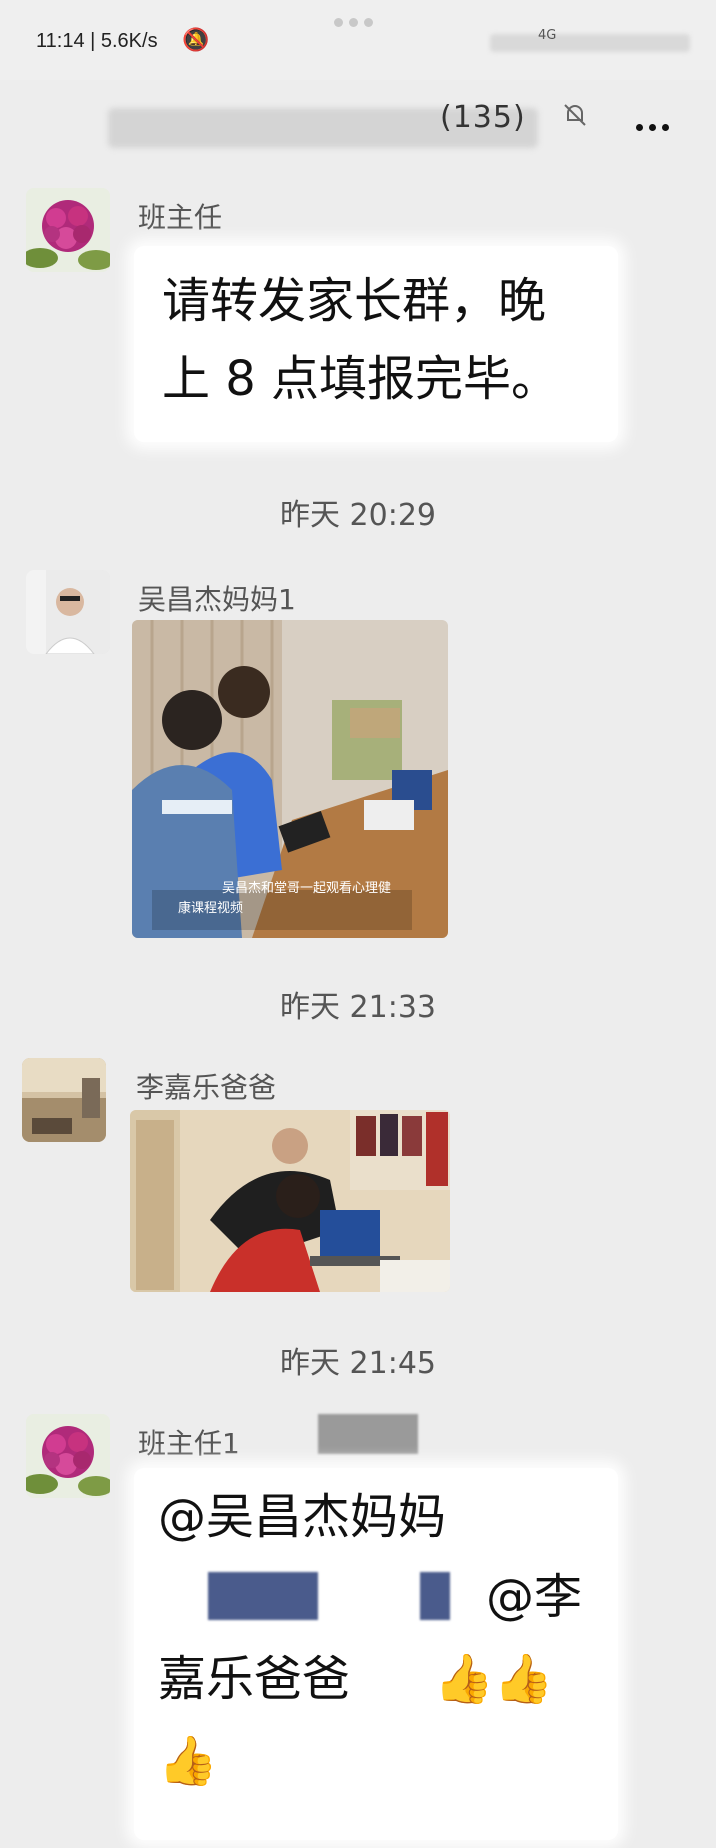  I want to click on message-mention: 嘉乐爸爸, so click(254, 1679).